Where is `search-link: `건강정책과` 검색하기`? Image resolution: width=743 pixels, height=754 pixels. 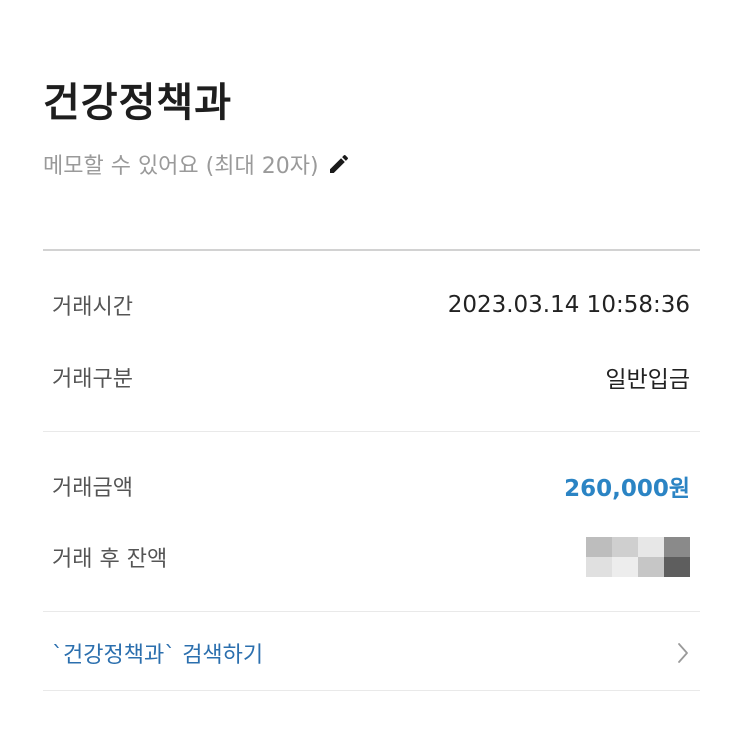
search-link: `건강정책과` 검색하기 is located at coordinates (371, 653).